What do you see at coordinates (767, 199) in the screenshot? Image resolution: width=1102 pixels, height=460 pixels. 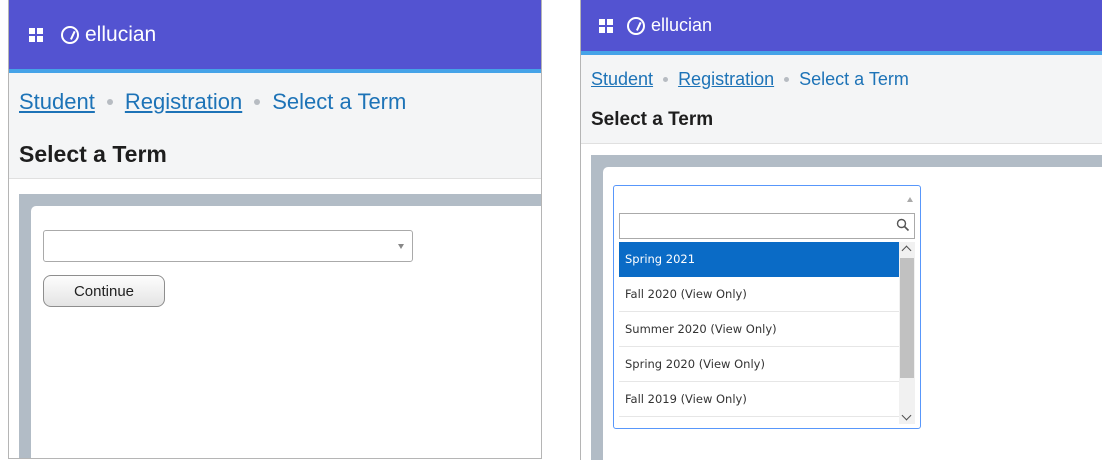 I see `term-select-head` at bounding box center [767, 199].